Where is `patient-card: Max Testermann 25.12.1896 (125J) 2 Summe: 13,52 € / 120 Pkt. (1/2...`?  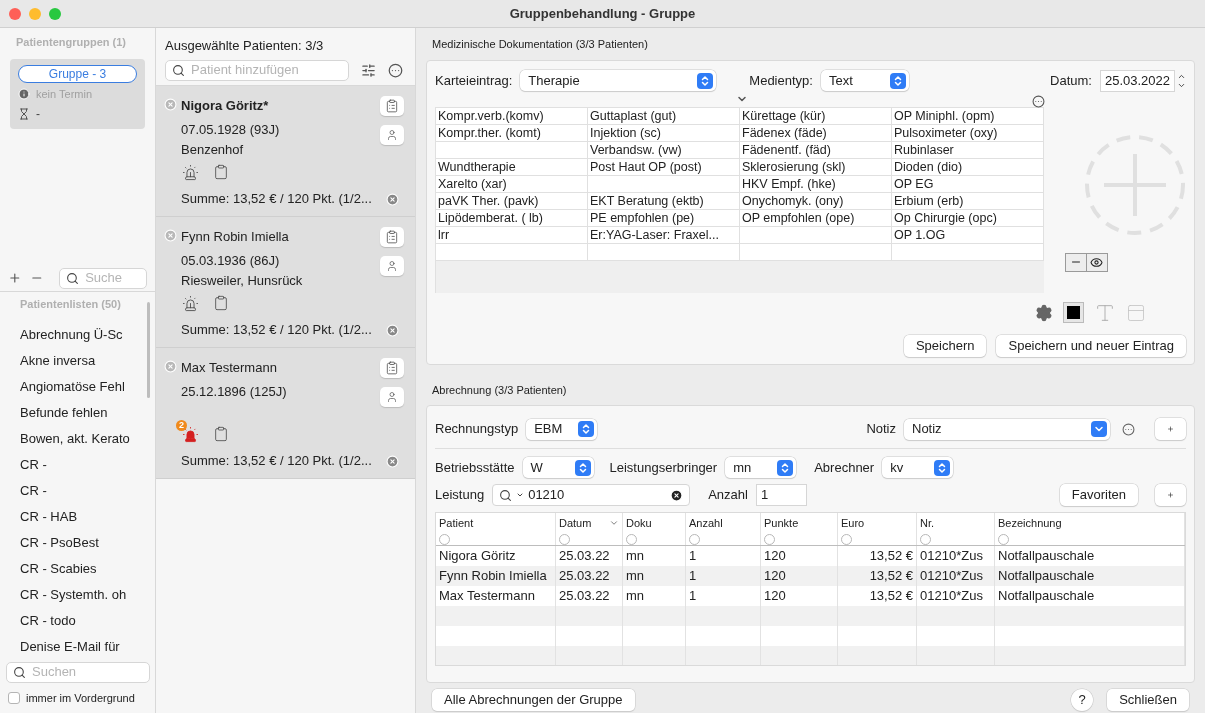 patient-card: Max Testermann 25.12.1896 (125J) 2 Summe: 13,52 € / 120 Pkt. (1/2... is located at coordinates (285, 413).